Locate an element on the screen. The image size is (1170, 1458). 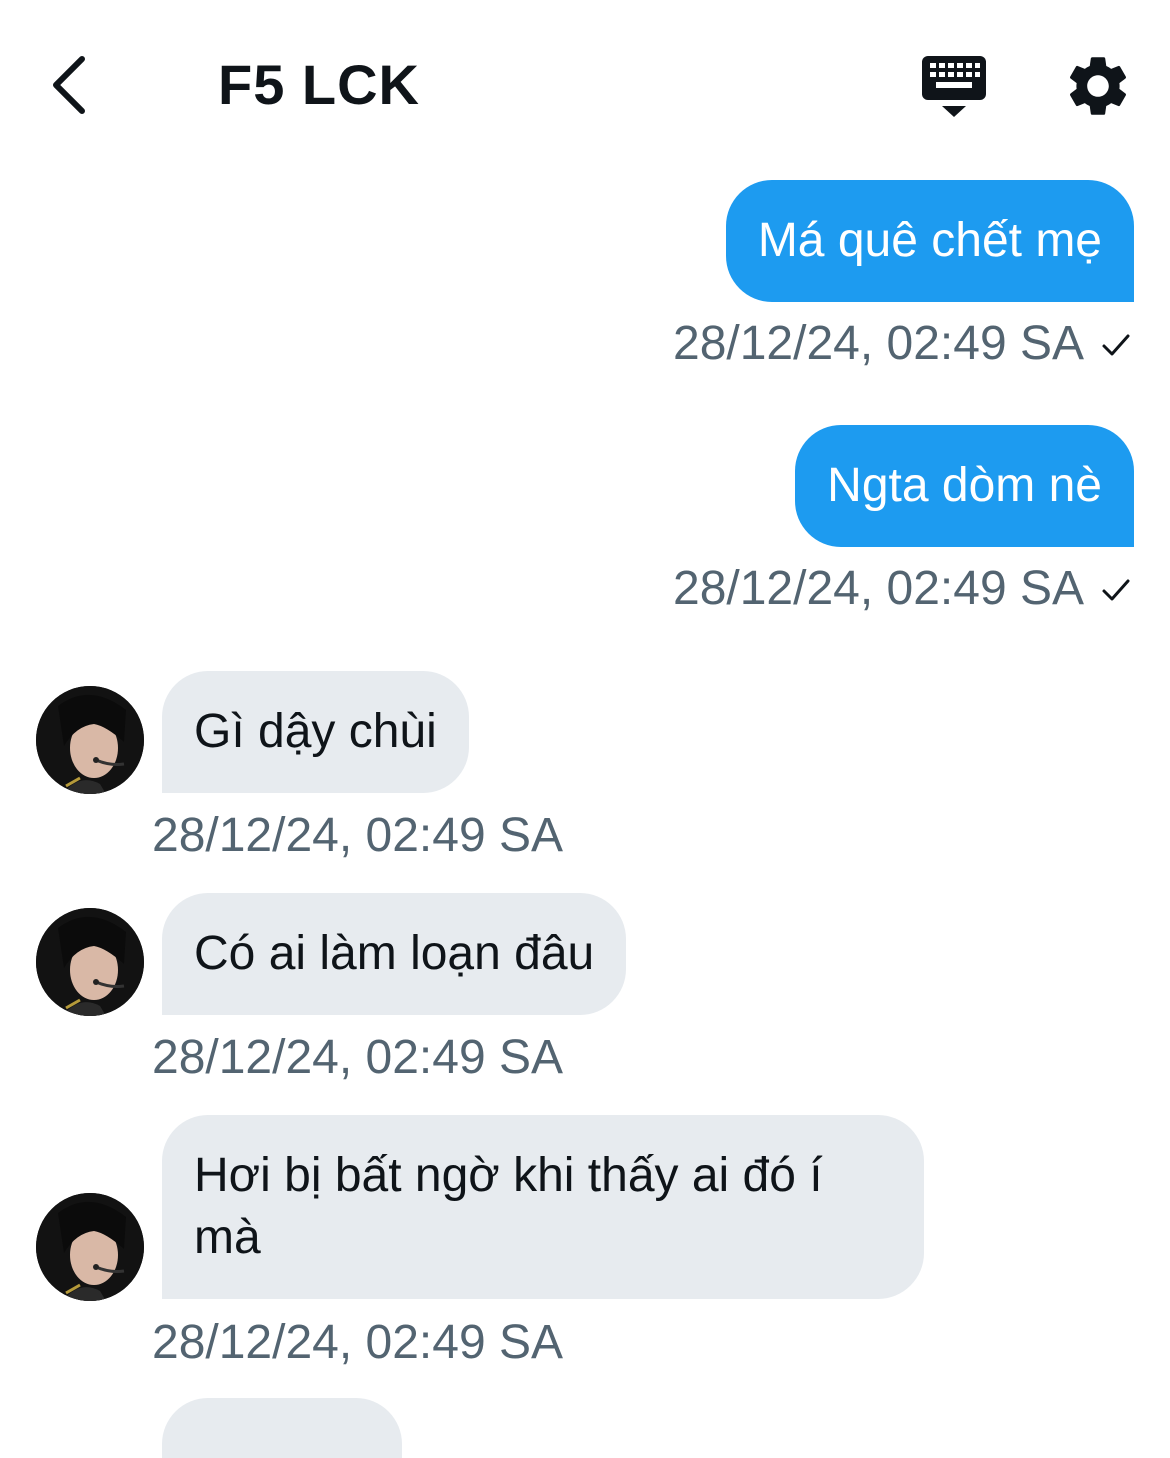
incoming-message-bubble: Gì dậy chùi is located at coordinates (315, 732).